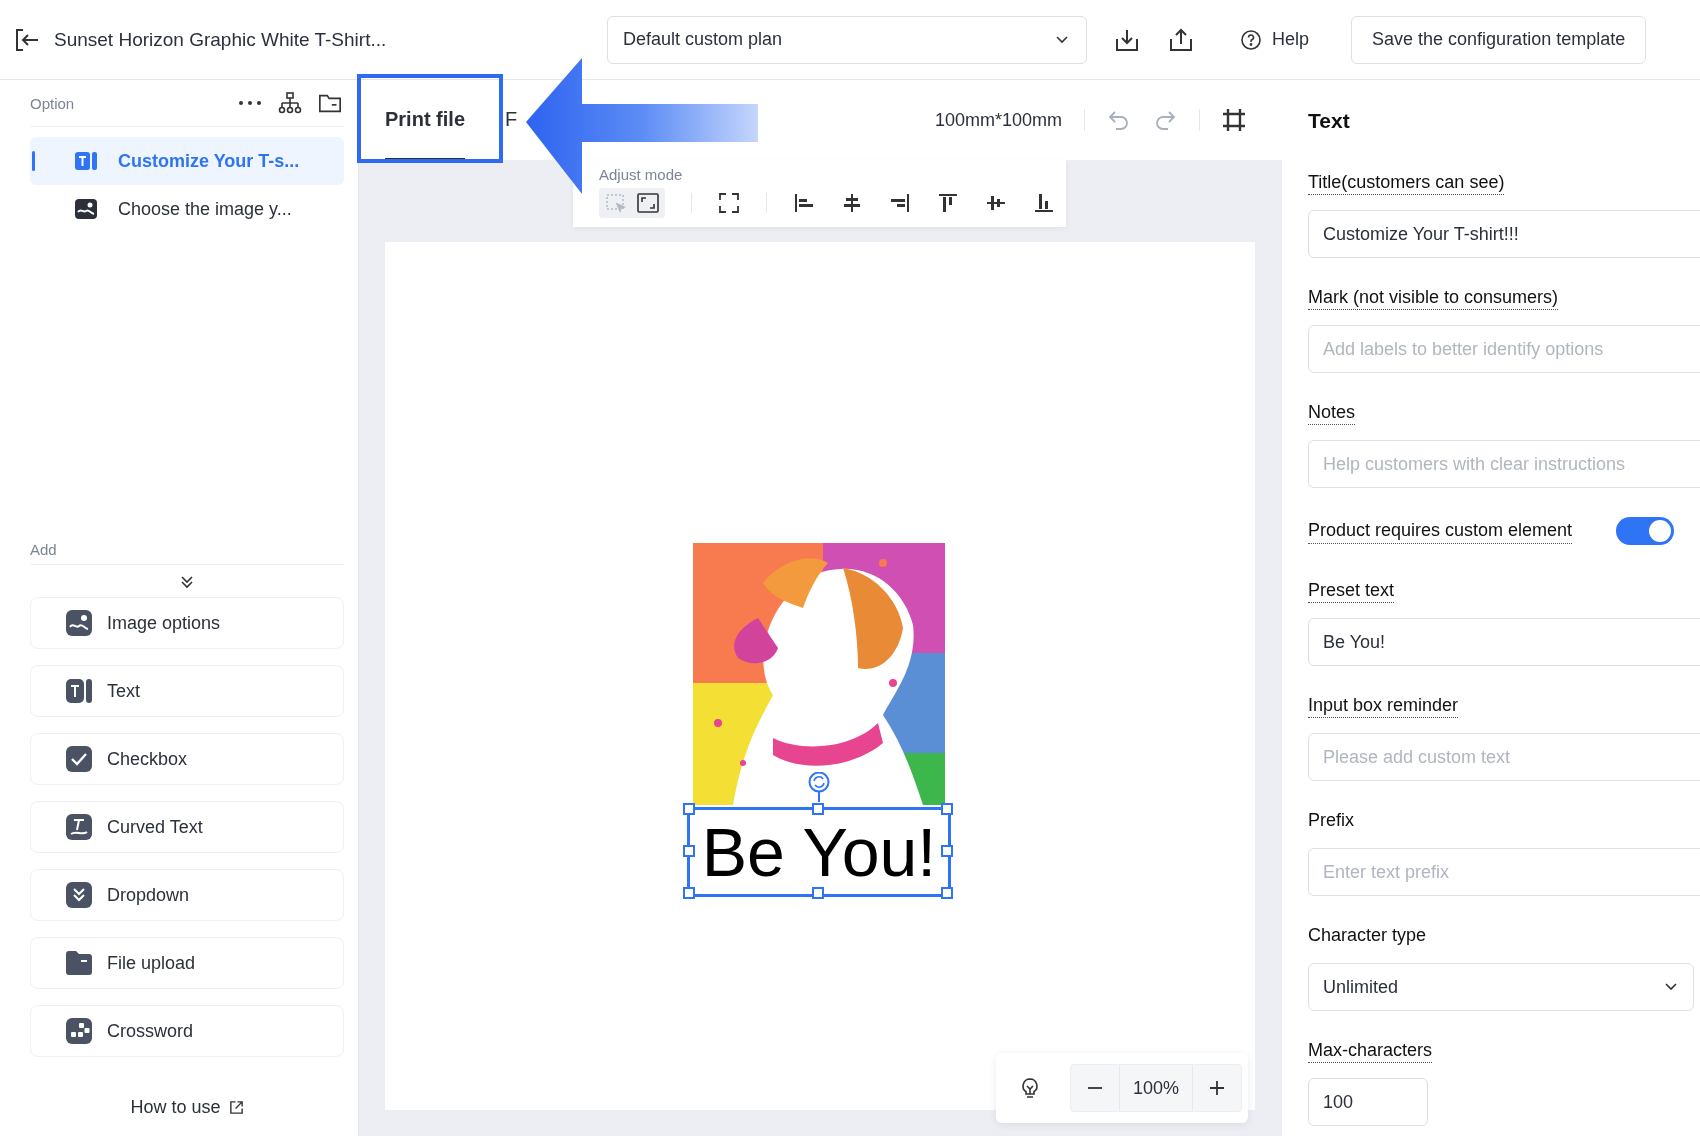  What do you see at coordinates (948, 203) in the screenshot?
I see `align-top-icon` at bounding box center [948, 203].